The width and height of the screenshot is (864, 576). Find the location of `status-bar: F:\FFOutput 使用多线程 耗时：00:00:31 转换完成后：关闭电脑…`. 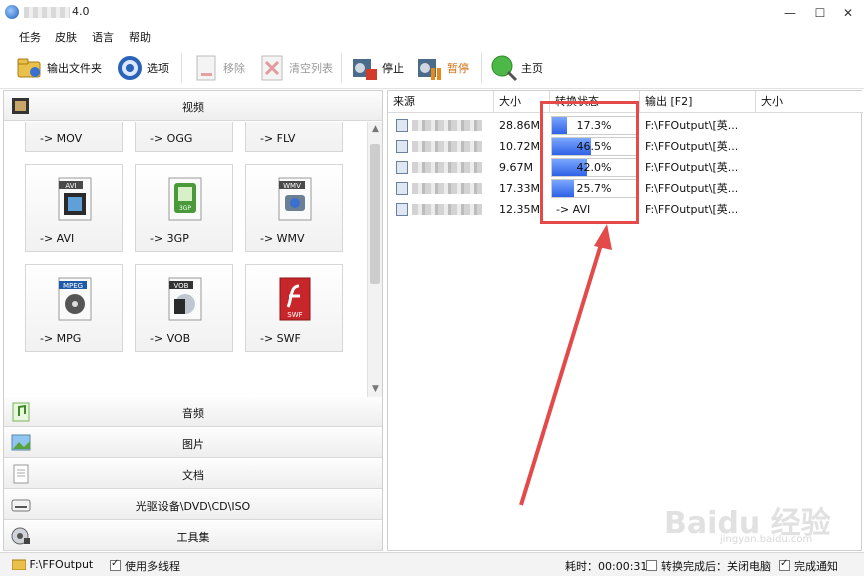

status-bar: F:\FFOutput 使用多线程 耗时：00:00:31 转换完成后：关闭电脑… is located at coordinates (432, 564).